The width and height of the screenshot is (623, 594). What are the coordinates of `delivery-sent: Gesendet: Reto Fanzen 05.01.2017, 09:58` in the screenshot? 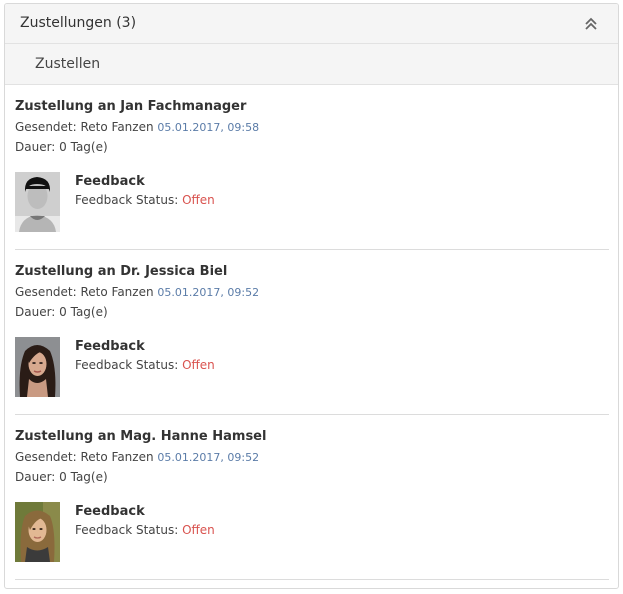 It's located at (137, 127).